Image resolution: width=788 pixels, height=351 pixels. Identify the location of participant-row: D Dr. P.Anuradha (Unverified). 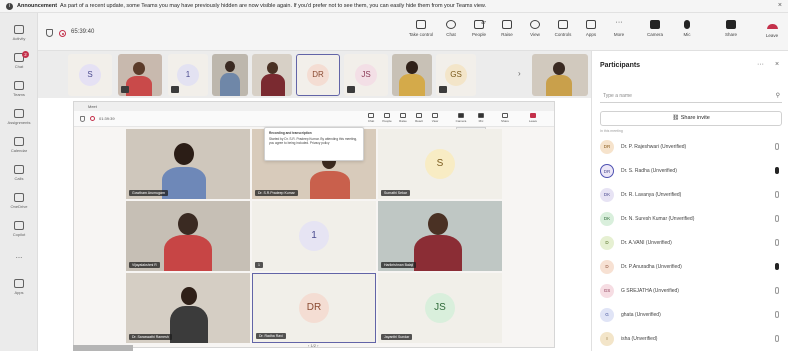
(691, 267).